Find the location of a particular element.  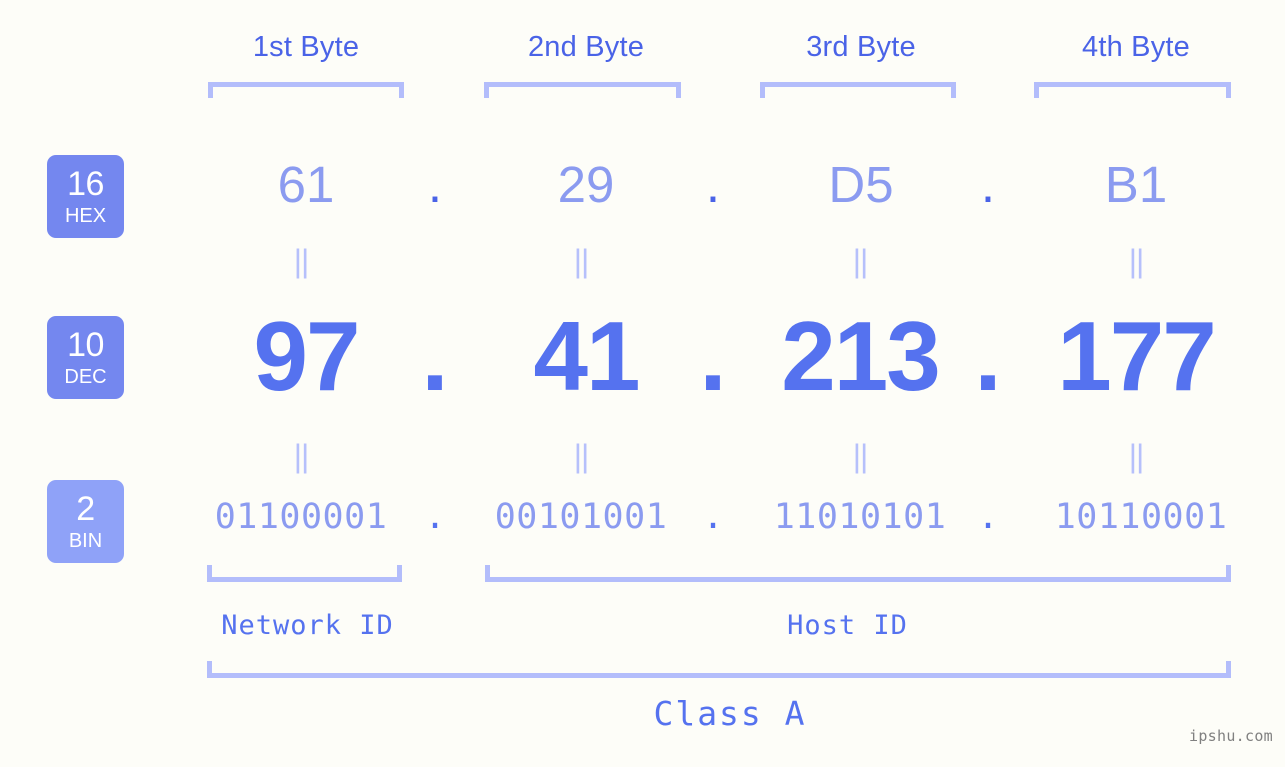

network-id-label: Network ID is located at coordinates (307, 625).